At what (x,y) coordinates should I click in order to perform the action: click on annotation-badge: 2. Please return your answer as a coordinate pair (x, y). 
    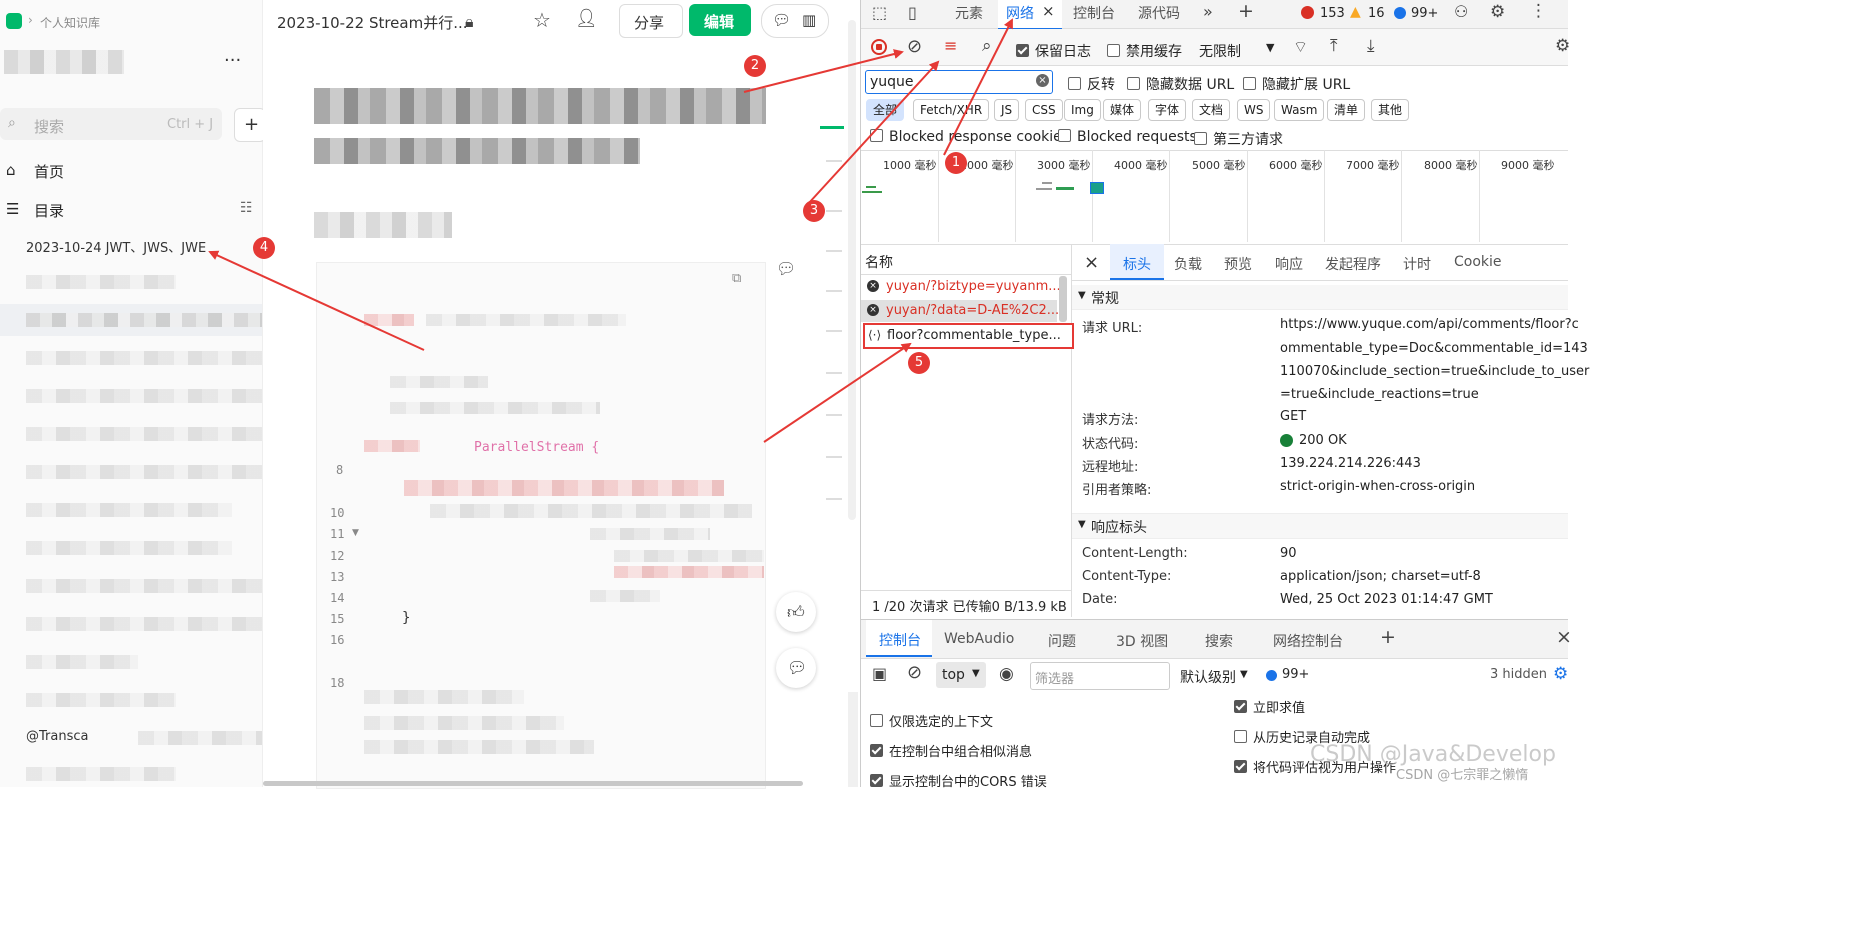
    Looking at the image, I should click on (755, 66).